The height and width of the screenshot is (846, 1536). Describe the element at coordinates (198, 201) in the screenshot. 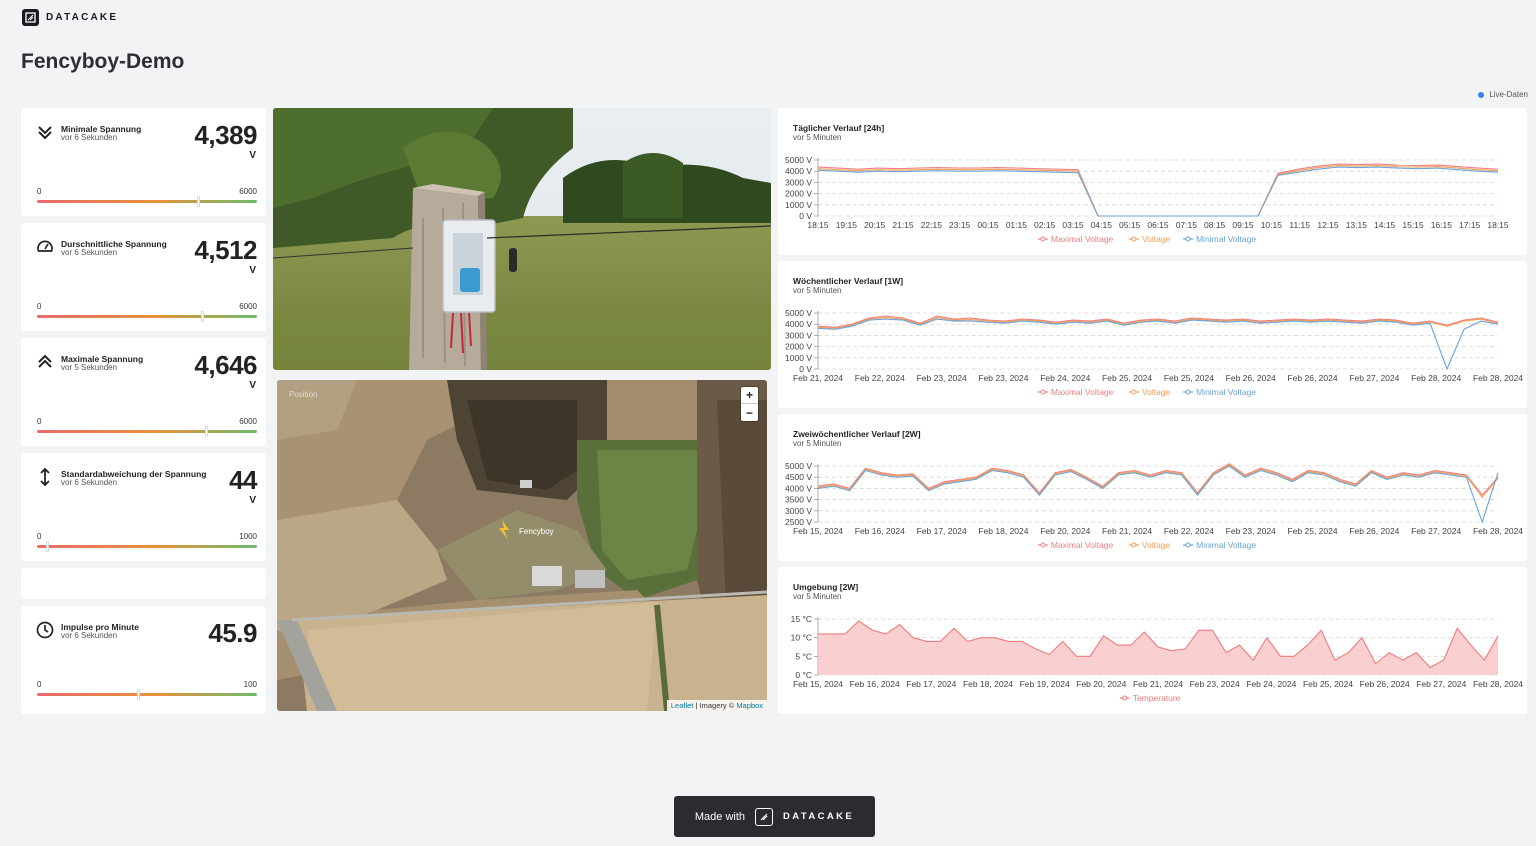

I see `gauge-marker` at that location.